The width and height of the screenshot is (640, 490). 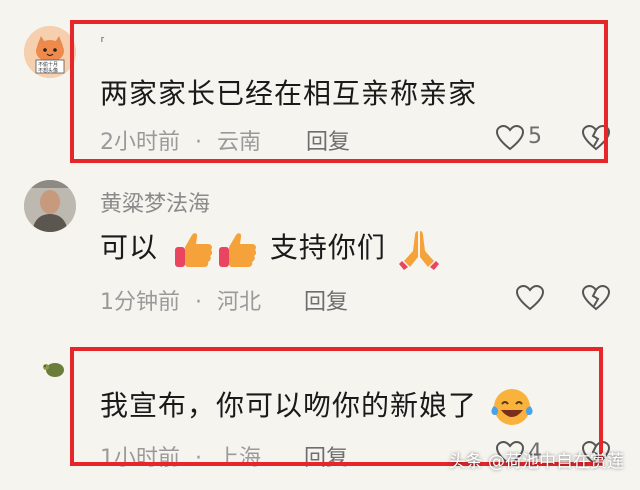 What do you see at coordinates (129, 247) in the screenshot?
I see `comment-text-part: 可以` at bounding box center [129, 247].